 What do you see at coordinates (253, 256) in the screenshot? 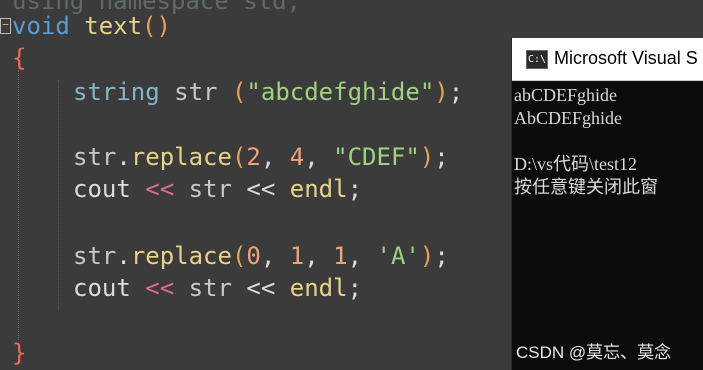
I see `arg-number: 0` at bounding box center [253, 256].